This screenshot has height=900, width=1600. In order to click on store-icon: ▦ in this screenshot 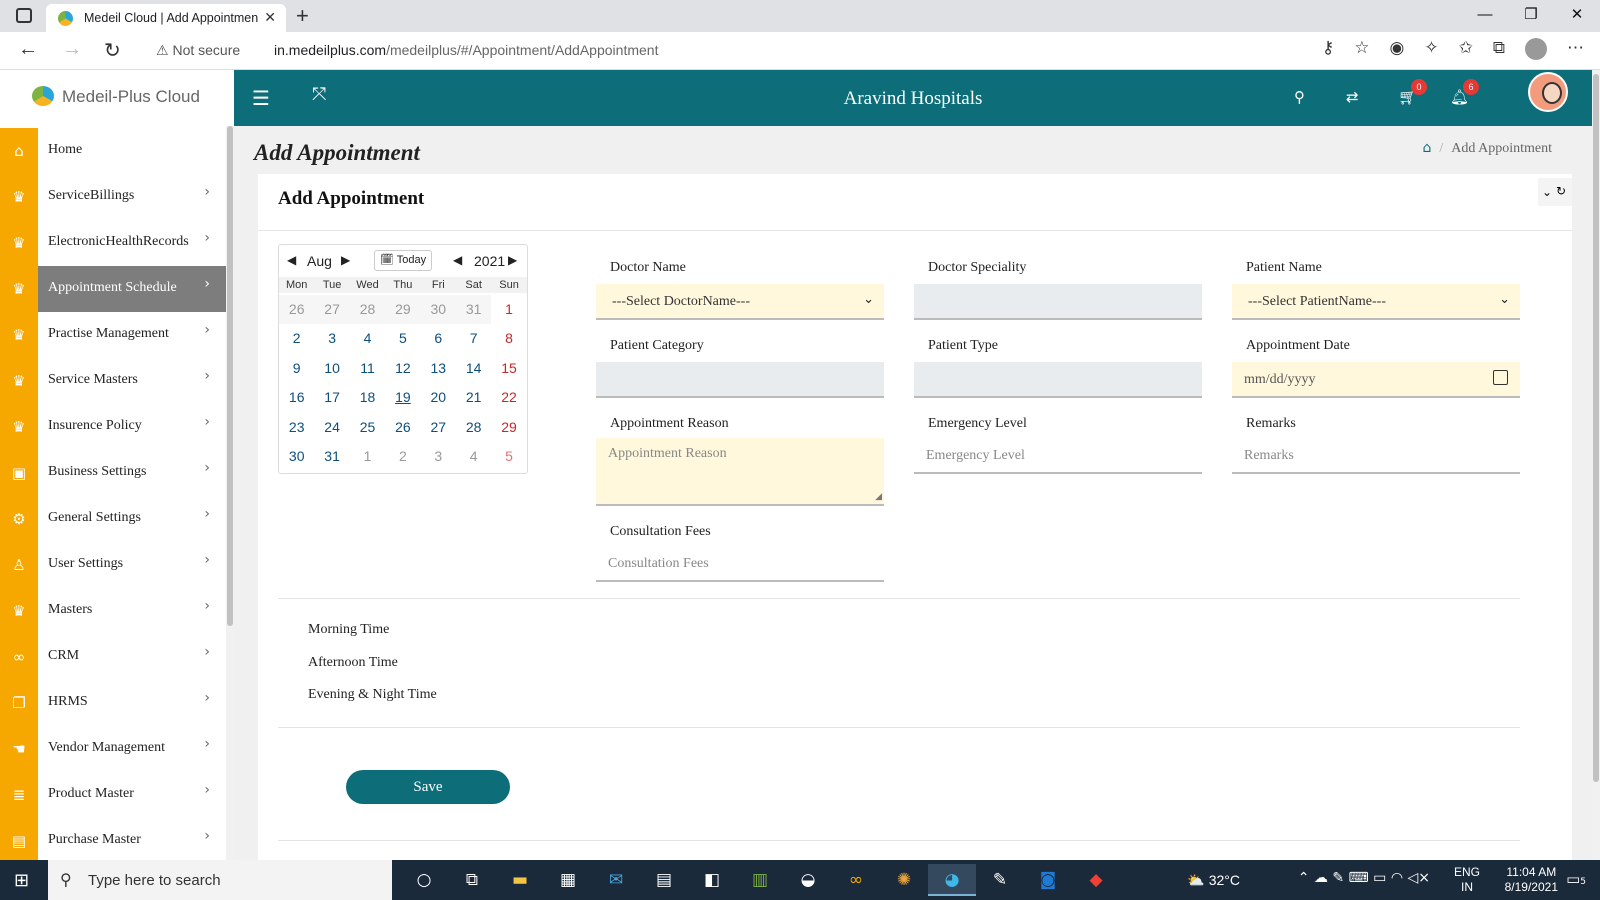, I will do `click(568, 880)`.